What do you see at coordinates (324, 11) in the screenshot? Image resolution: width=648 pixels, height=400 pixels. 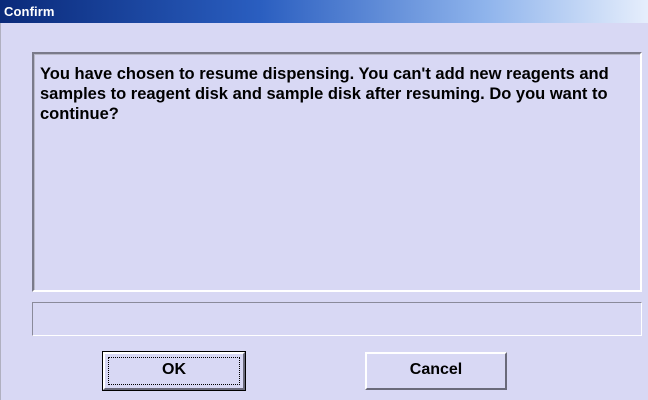 I see `title-bar: Confirm` at bounding box center [324, 11].